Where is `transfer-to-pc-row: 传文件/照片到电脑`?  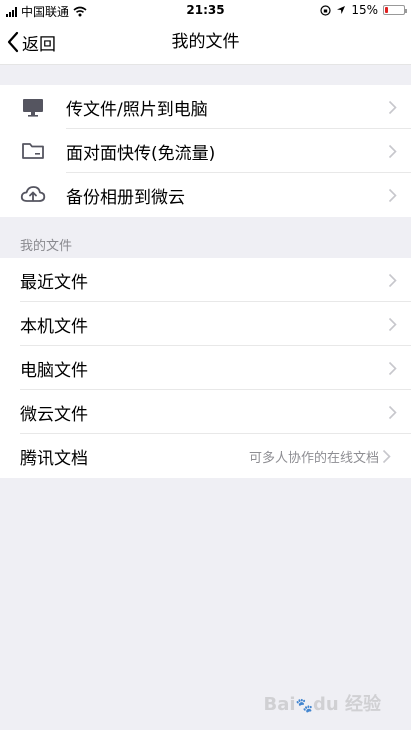
transfer-to-pc-row: 传文件/照片到电脑 is located at coordinates (205, 107).